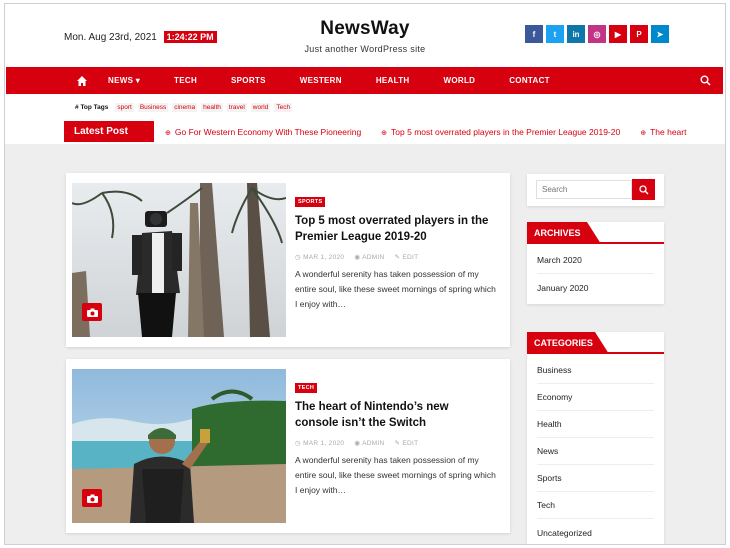 This screenshot has width=730, height=548. Describe the element at coordinates (460, 80) in the screenshot. I see `nav-item-world: WORLD` at that location.